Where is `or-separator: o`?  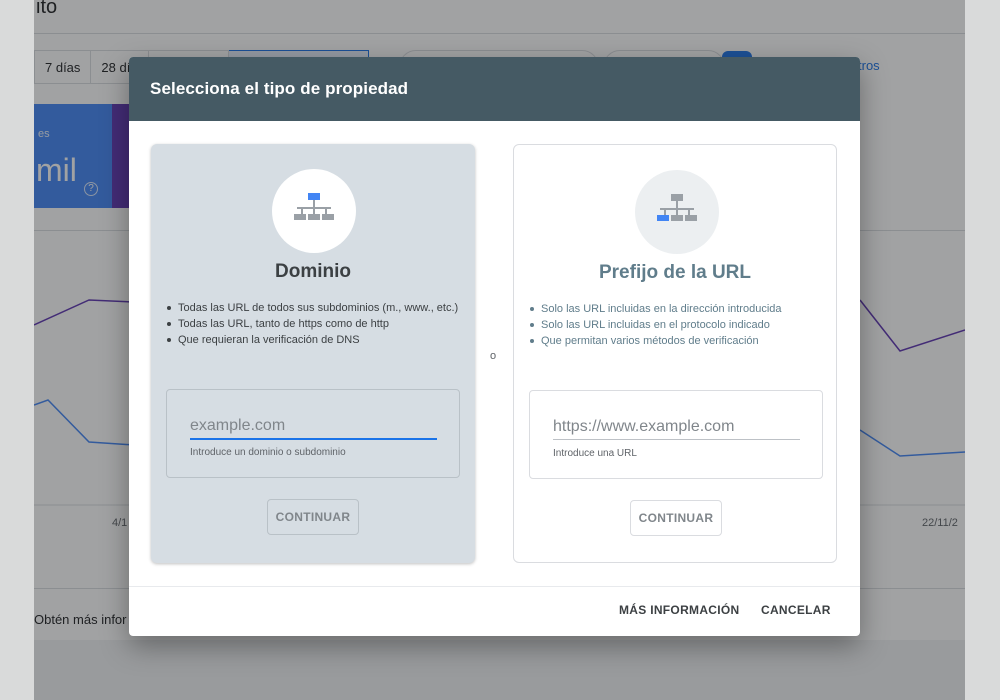
or-separator: o is located at coordinates (493, 356).